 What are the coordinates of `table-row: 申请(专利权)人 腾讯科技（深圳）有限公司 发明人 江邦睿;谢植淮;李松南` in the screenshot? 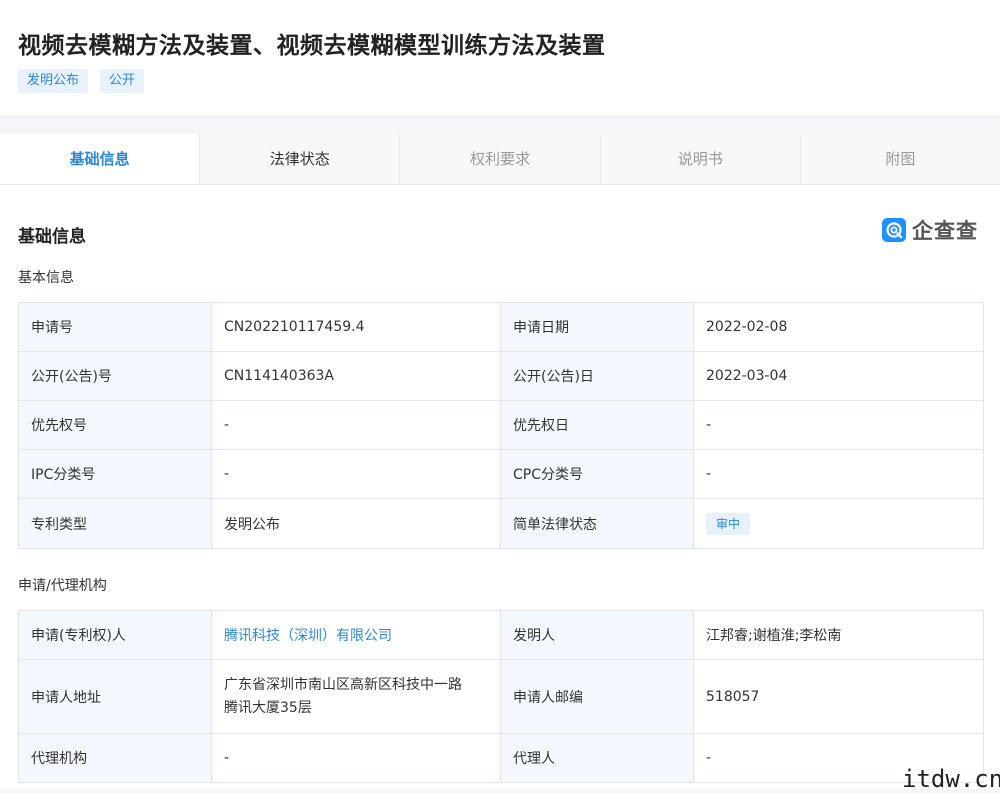 It's located at (501, 635).